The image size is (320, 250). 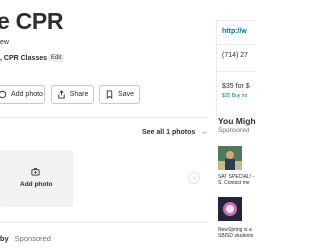 I want to click on business-name: e CPR, so click(x=32, y=21).